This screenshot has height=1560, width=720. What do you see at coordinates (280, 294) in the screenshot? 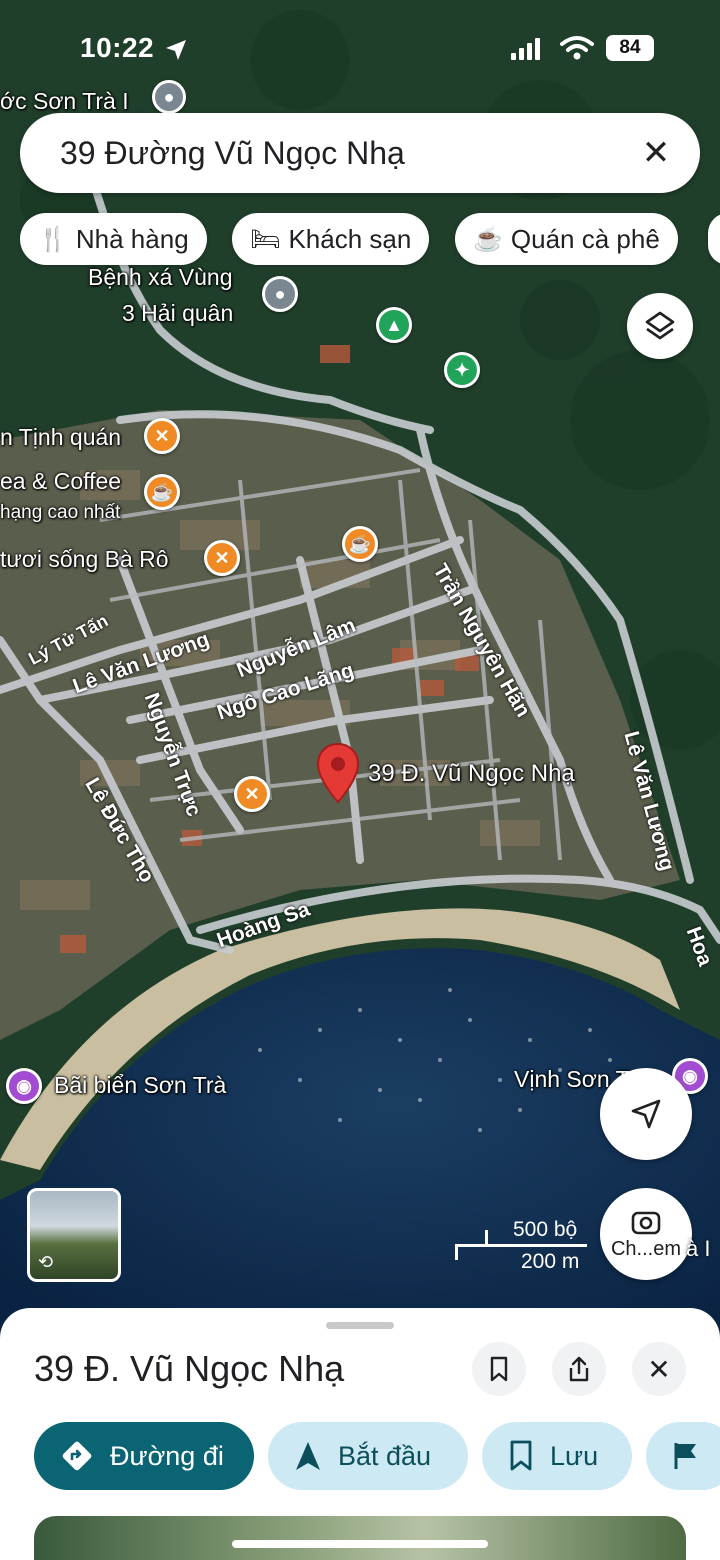
I see `hospital-pin-icon: ●` at bounding box center [280, 294].